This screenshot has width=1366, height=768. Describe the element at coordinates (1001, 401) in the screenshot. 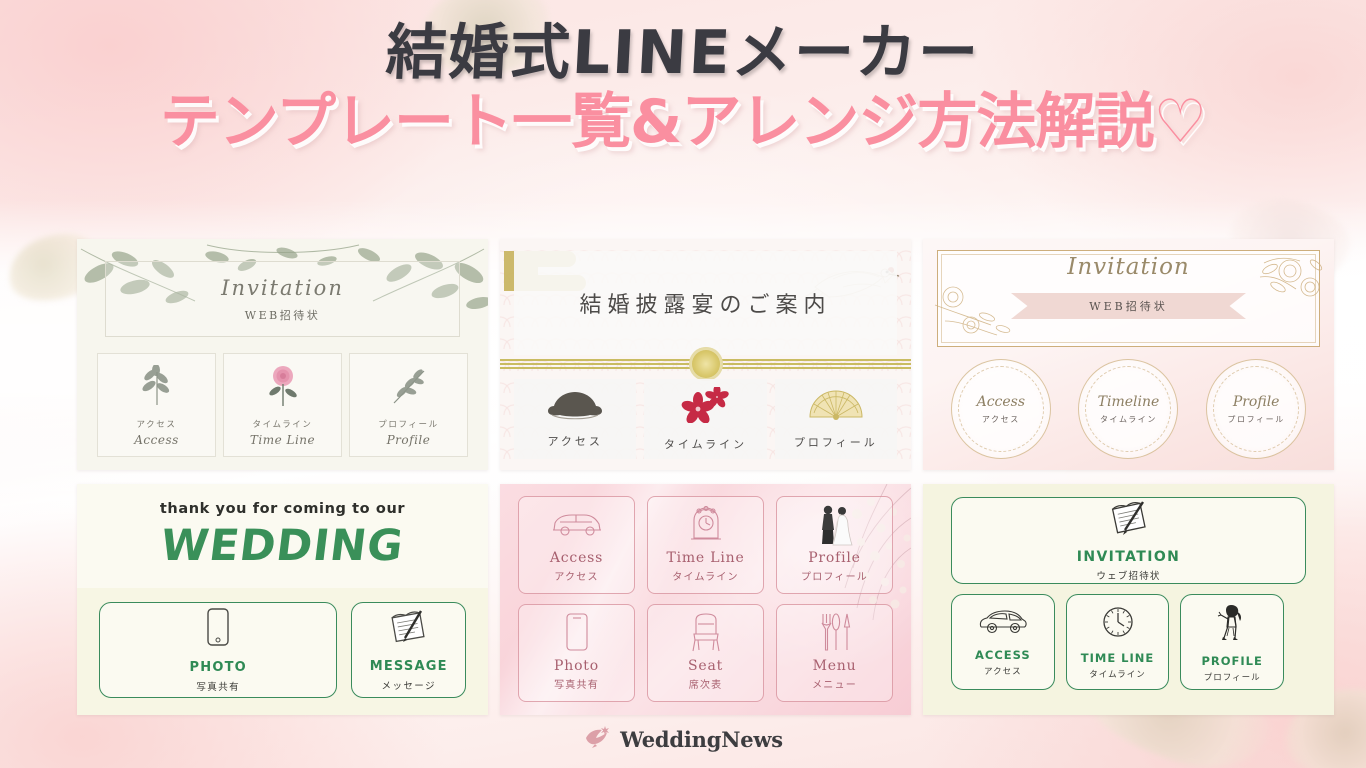

I see `card3-medallion-en: Access` at that location.